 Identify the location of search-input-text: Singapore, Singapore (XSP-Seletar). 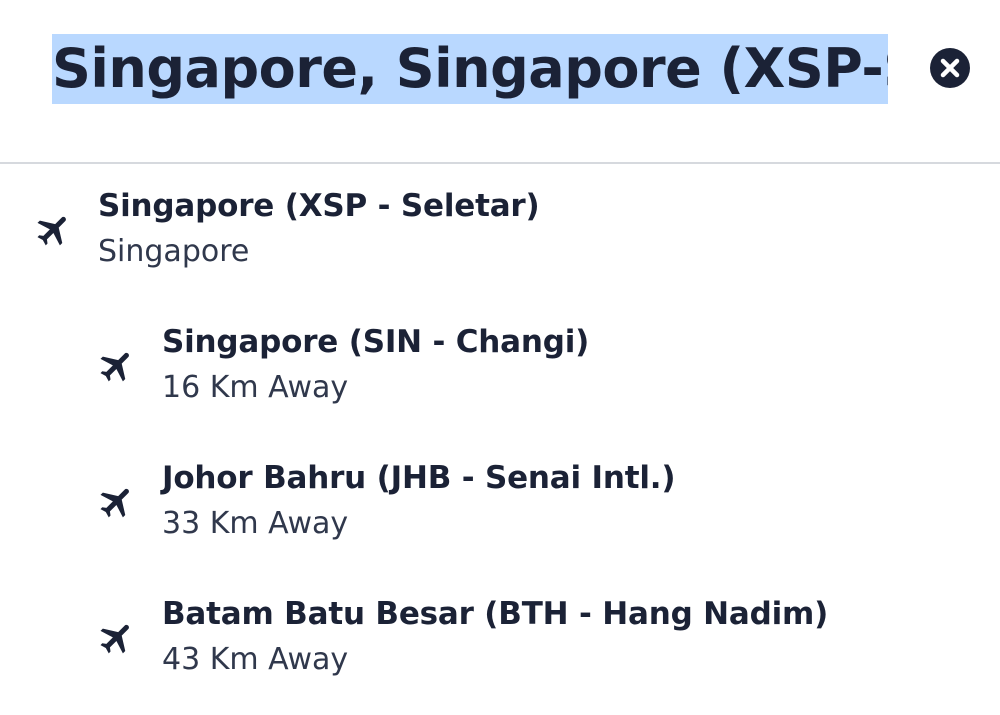
(470, 69).